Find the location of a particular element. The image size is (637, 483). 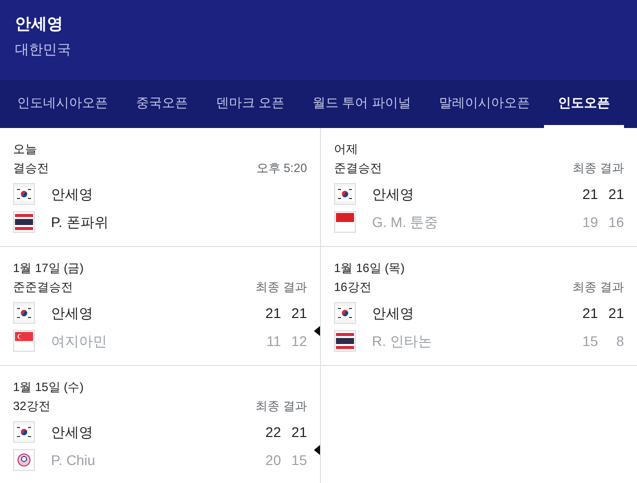

game-score: 16 is located at coordinates (615, 222).